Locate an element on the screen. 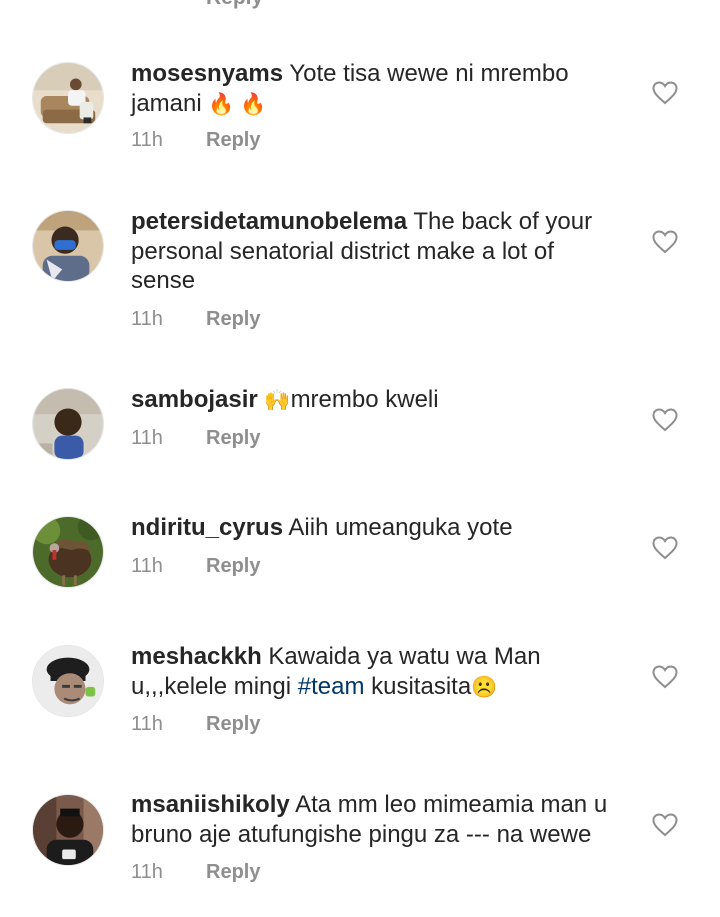 The image size is (720, 917). hashtag-link: #team is located at coordinates (331, 686).